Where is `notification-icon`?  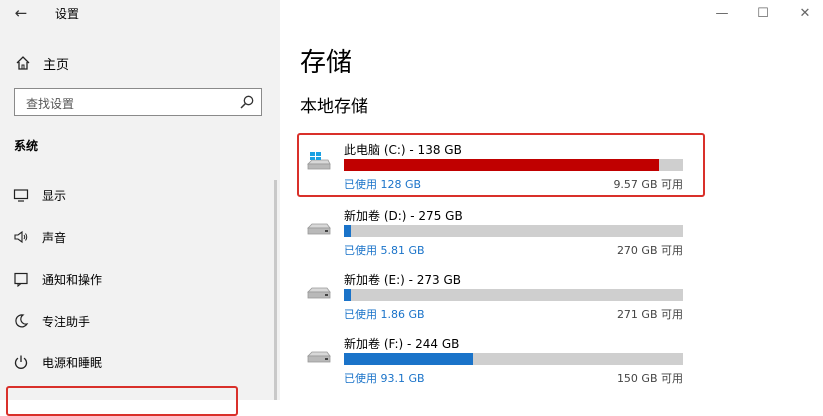 notification-icon is located at coordinates (21, 279).